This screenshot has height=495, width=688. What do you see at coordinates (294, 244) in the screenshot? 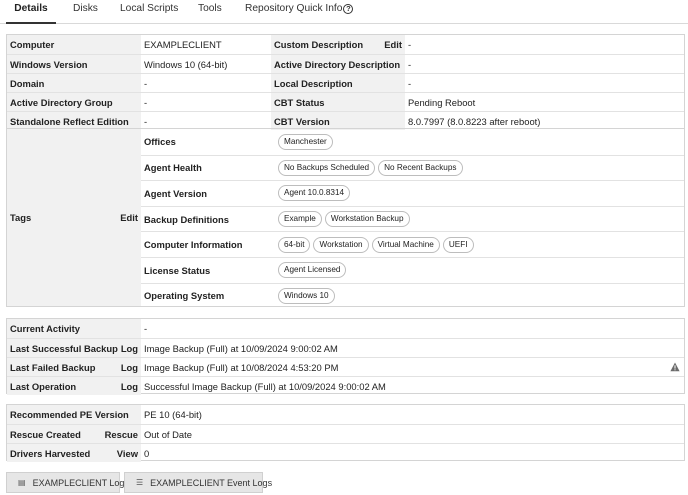
I see `tag-pill: 64-bit` at bounding box center [294, 244].